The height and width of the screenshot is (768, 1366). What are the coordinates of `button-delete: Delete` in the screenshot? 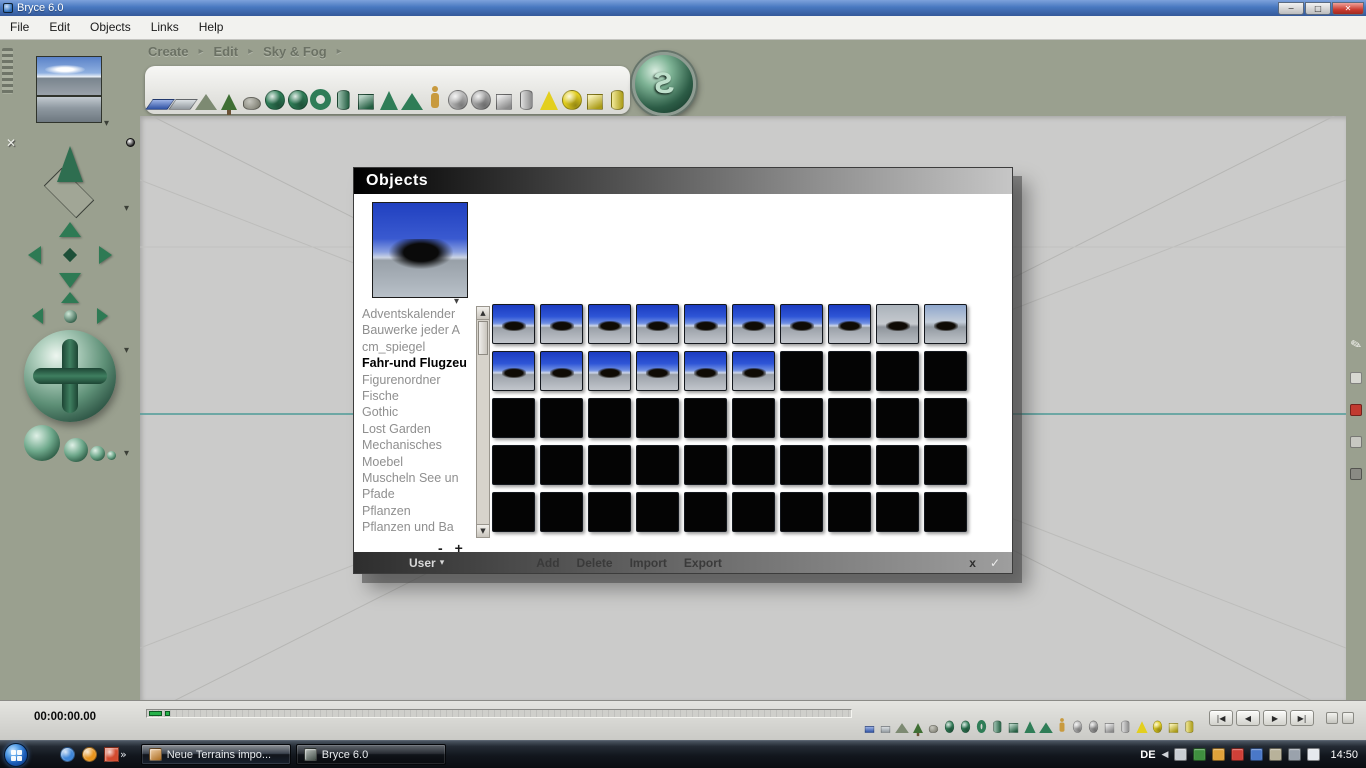 It's located at (595, 563).